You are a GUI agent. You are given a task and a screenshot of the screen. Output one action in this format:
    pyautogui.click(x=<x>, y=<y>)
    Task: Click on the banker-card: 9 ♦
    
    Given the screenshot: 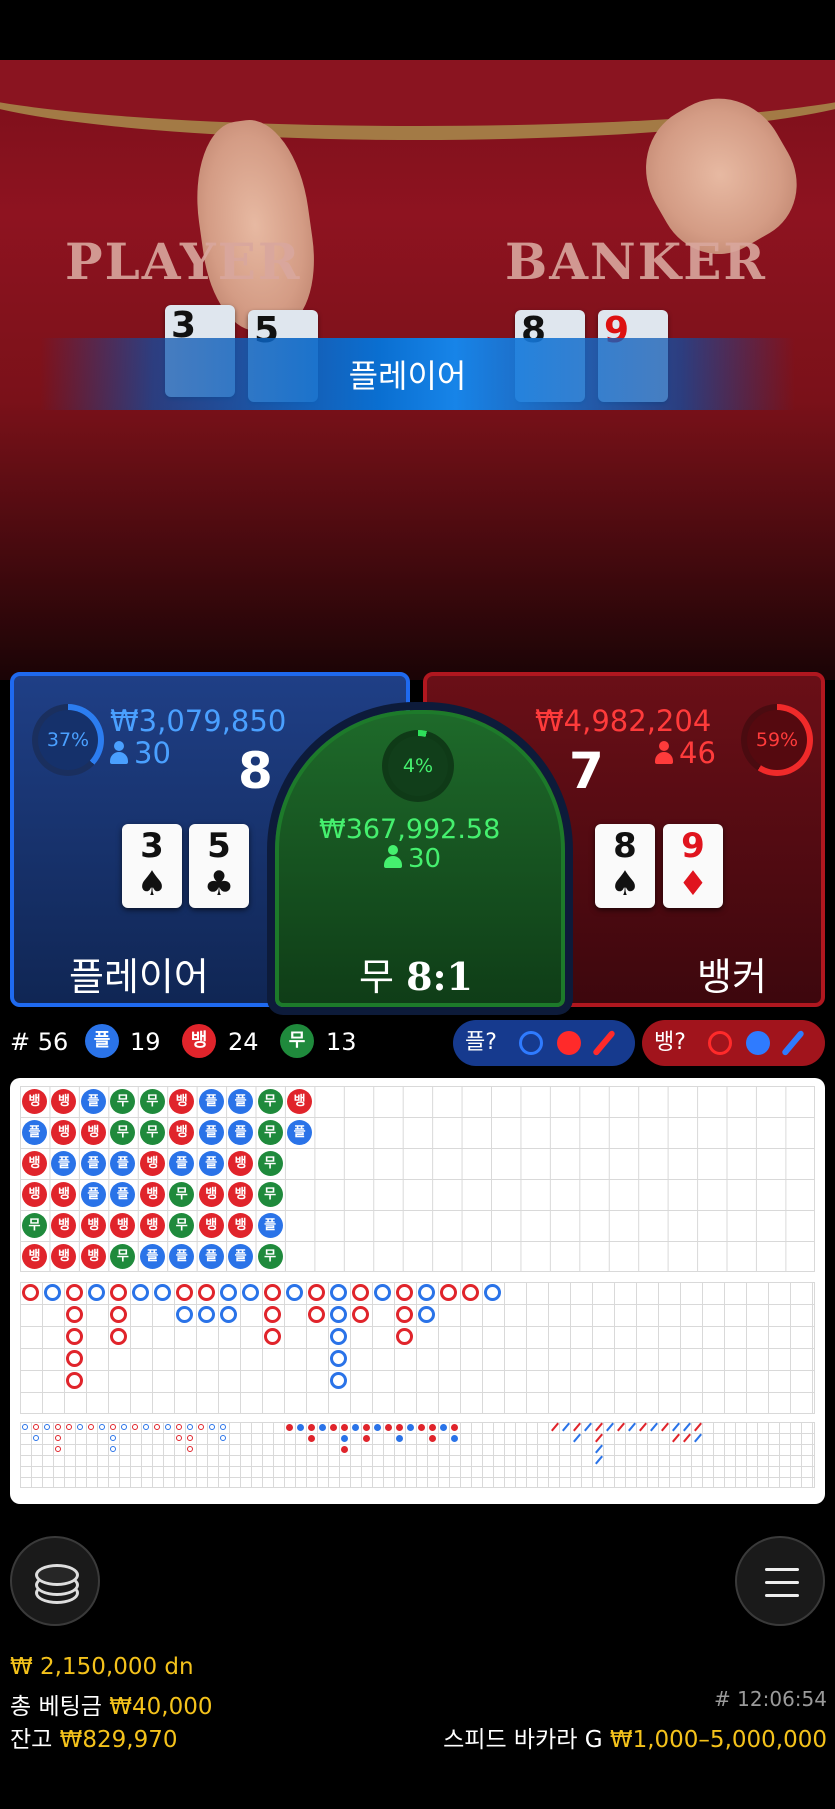 What is the action you would take?
    pyautogui.click(x=693, y=866)
    